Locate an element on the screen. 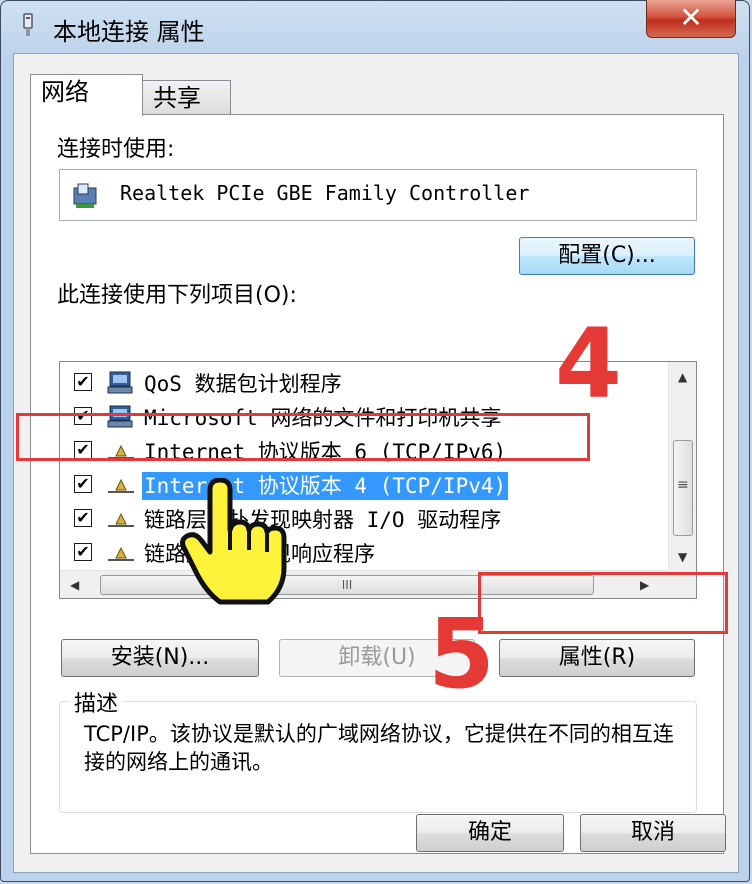 This screenshot has width=752, height=884. step-5-label: 5 is located at coordinates (461, 654).